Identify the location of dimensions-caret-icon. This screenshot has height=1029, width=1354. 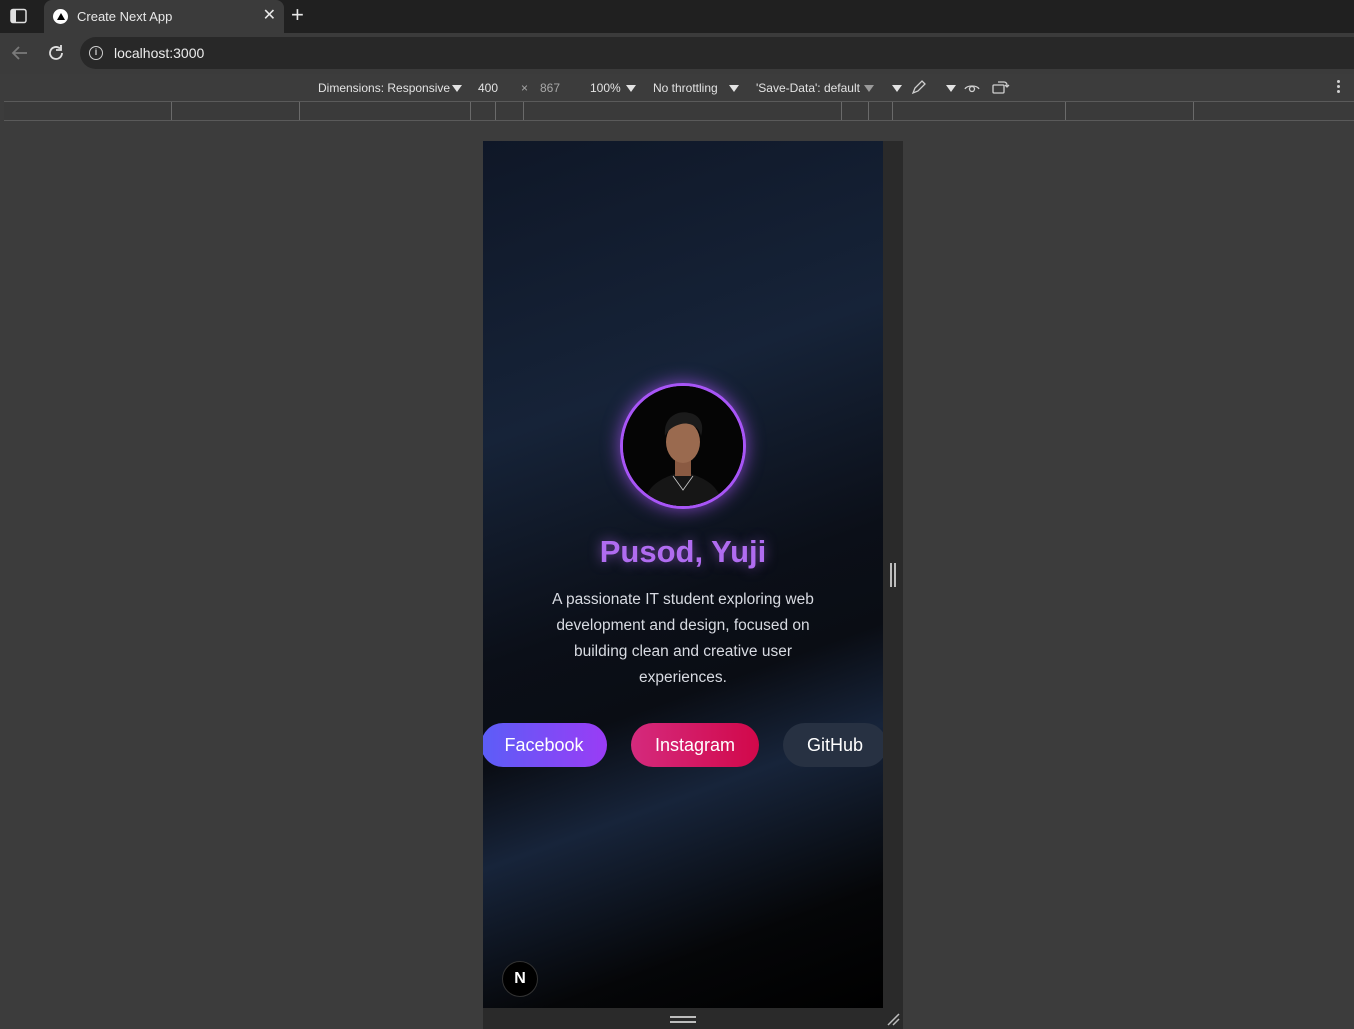
(457, 88).